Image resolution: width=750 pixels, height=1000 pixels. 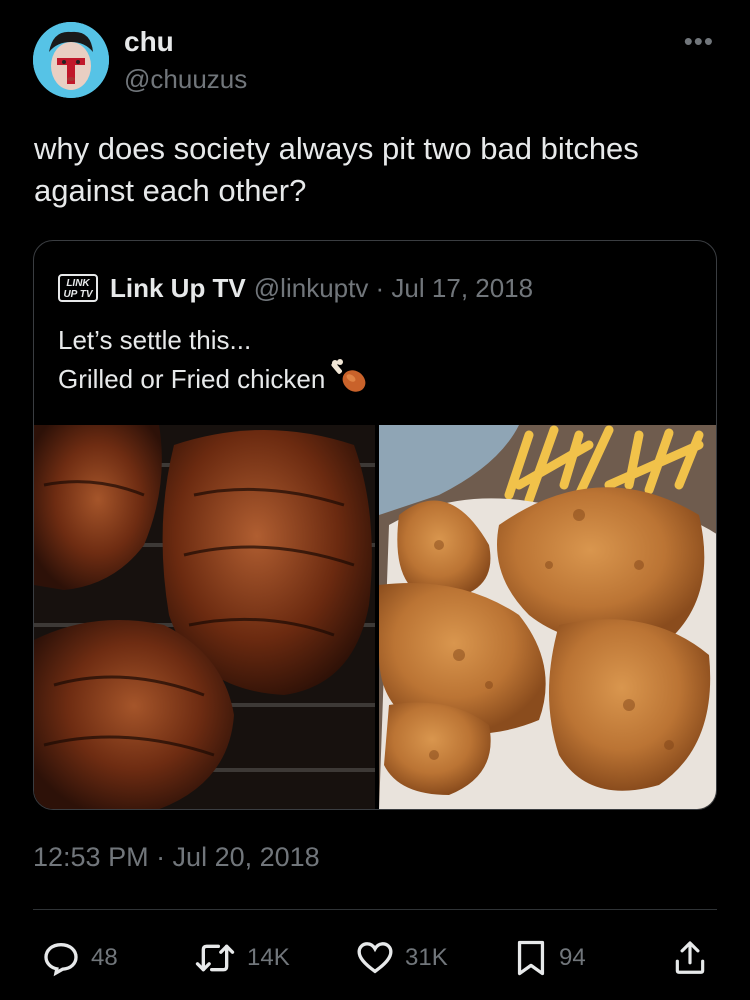 What do you see at coordinates (401, 958) in the screenshot?
I see `like-button: 31K` at bounding box center [401, 958].